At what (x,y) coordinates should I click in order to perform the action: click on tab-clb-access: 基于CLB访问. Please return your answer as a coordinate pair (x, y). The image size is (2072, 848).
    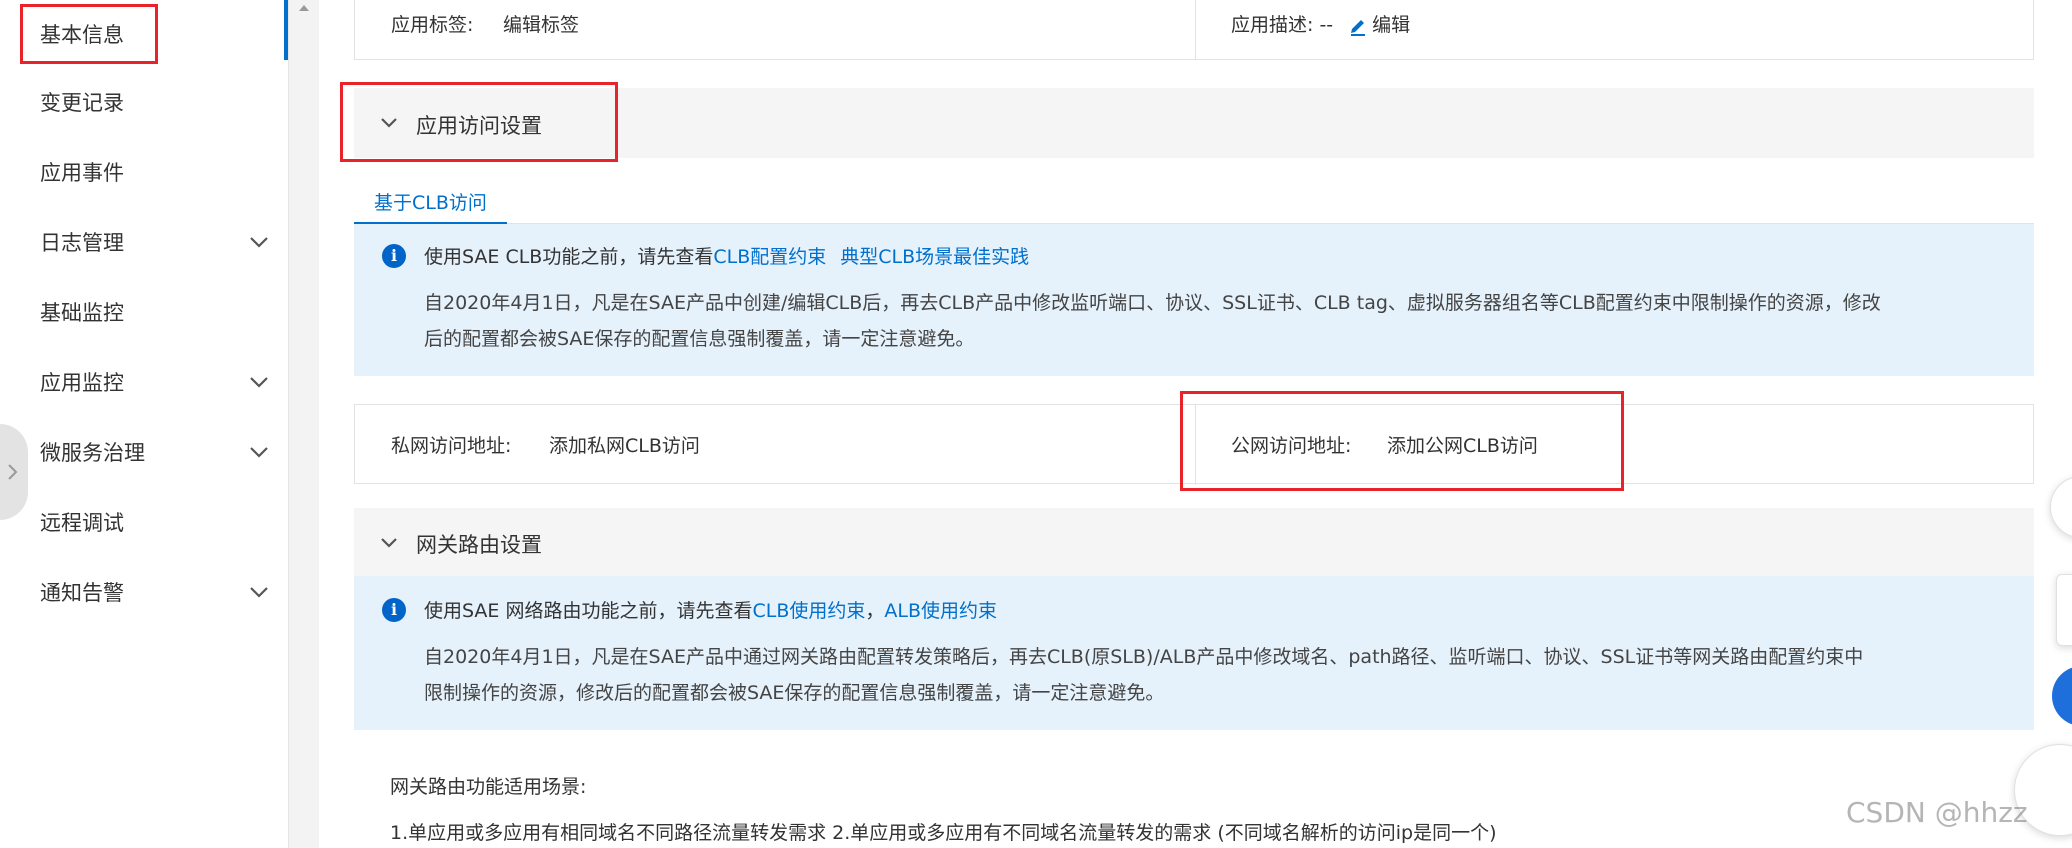
    Looking at the image, I should click on (430, 205).